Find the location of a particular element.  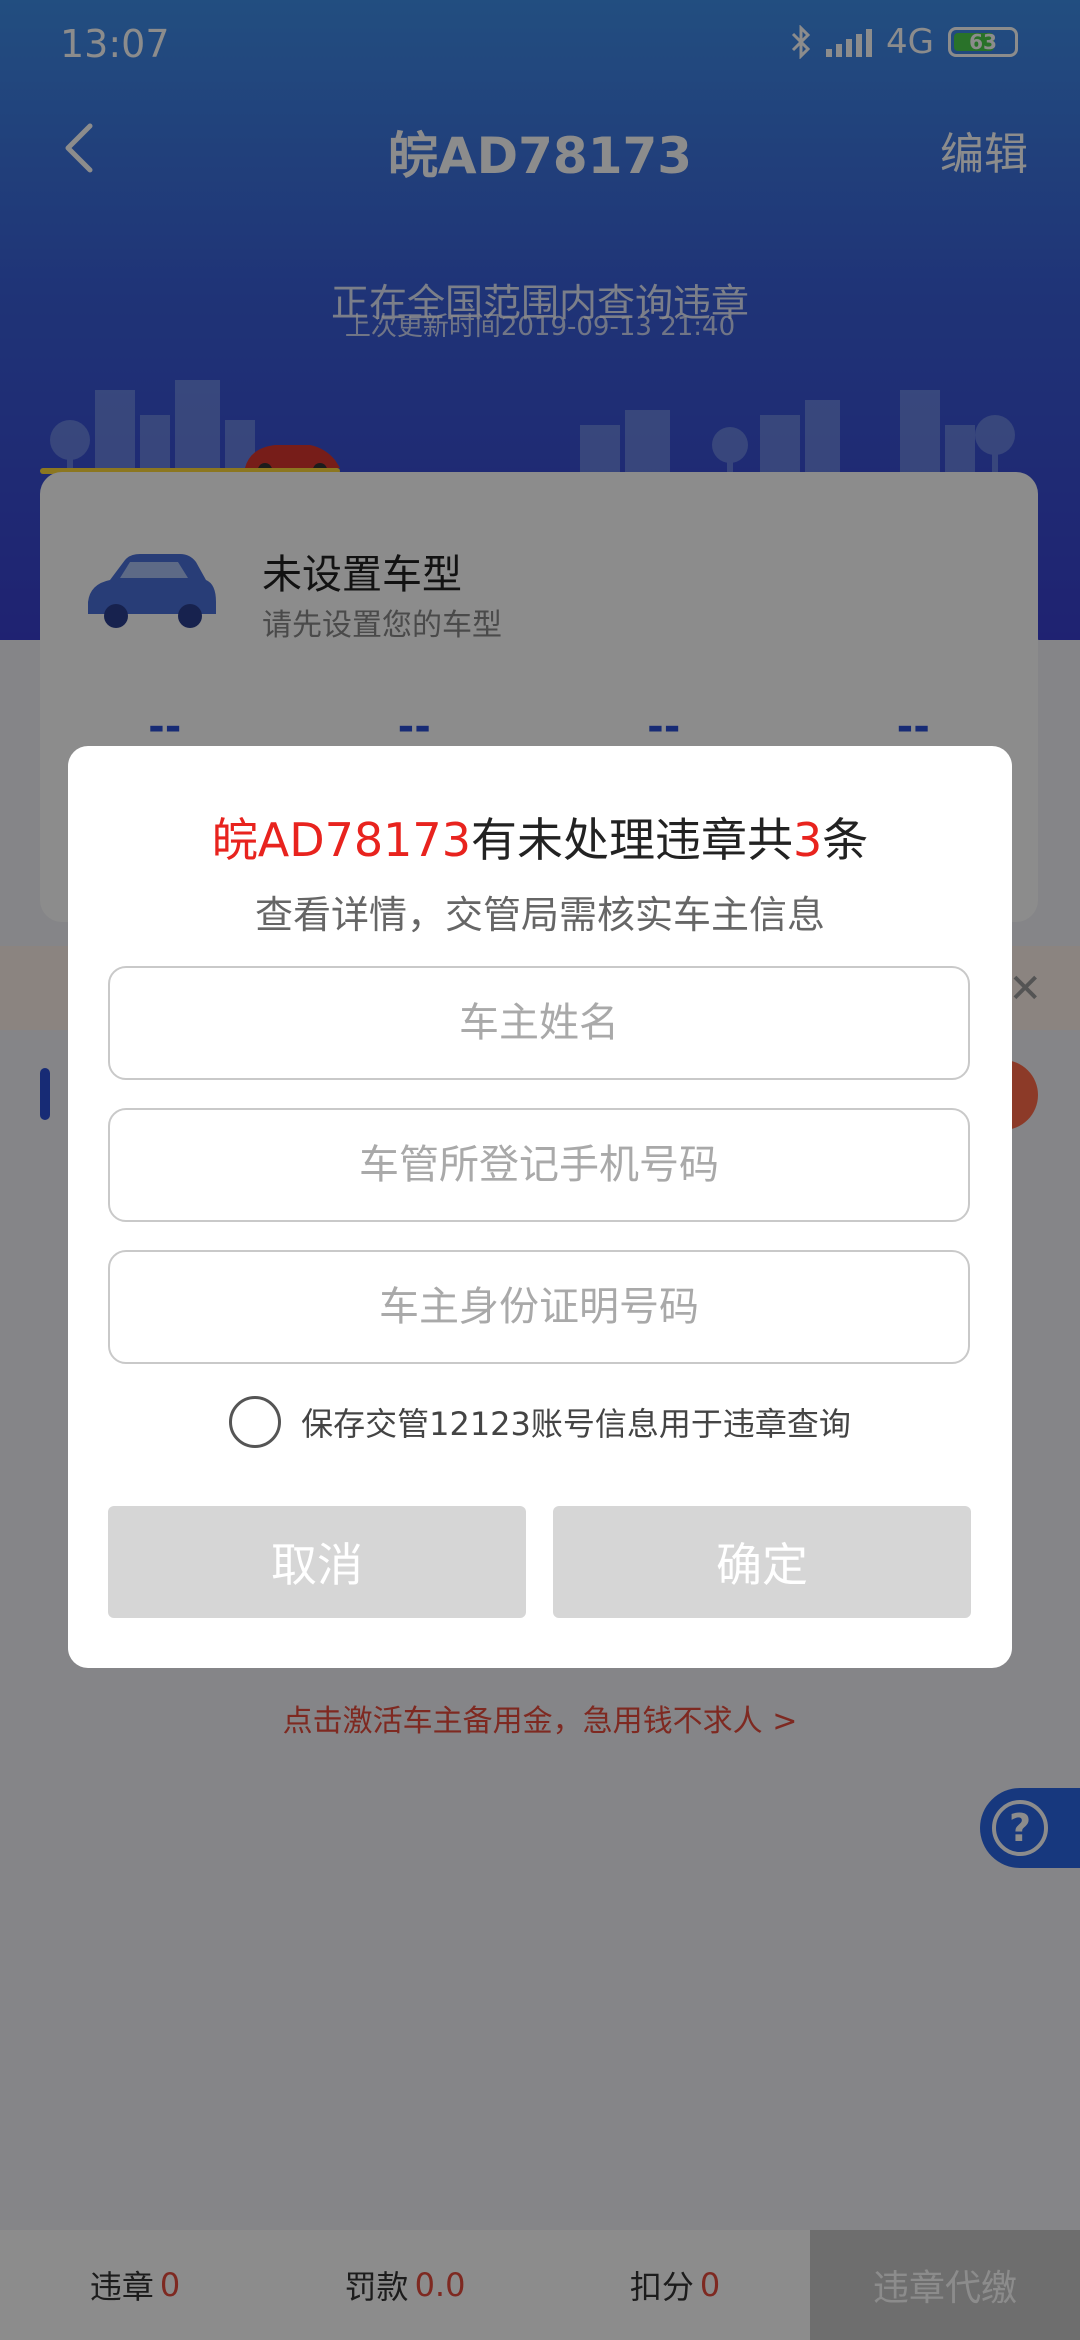

dialog-title: 皖AD78173有未处理违章共3条 is located at coordinates (540, 837).